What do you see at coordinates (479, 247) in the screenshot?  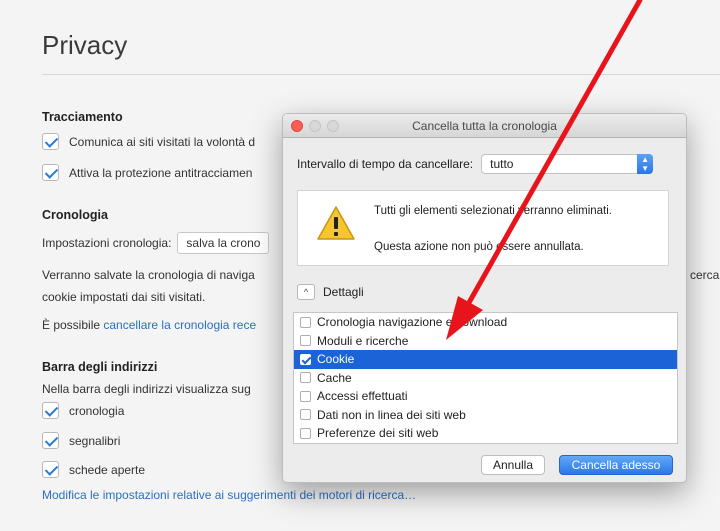 I see `warning-irreversible: Questa azione non può essere annullata.` at bounding box center [479, 247].